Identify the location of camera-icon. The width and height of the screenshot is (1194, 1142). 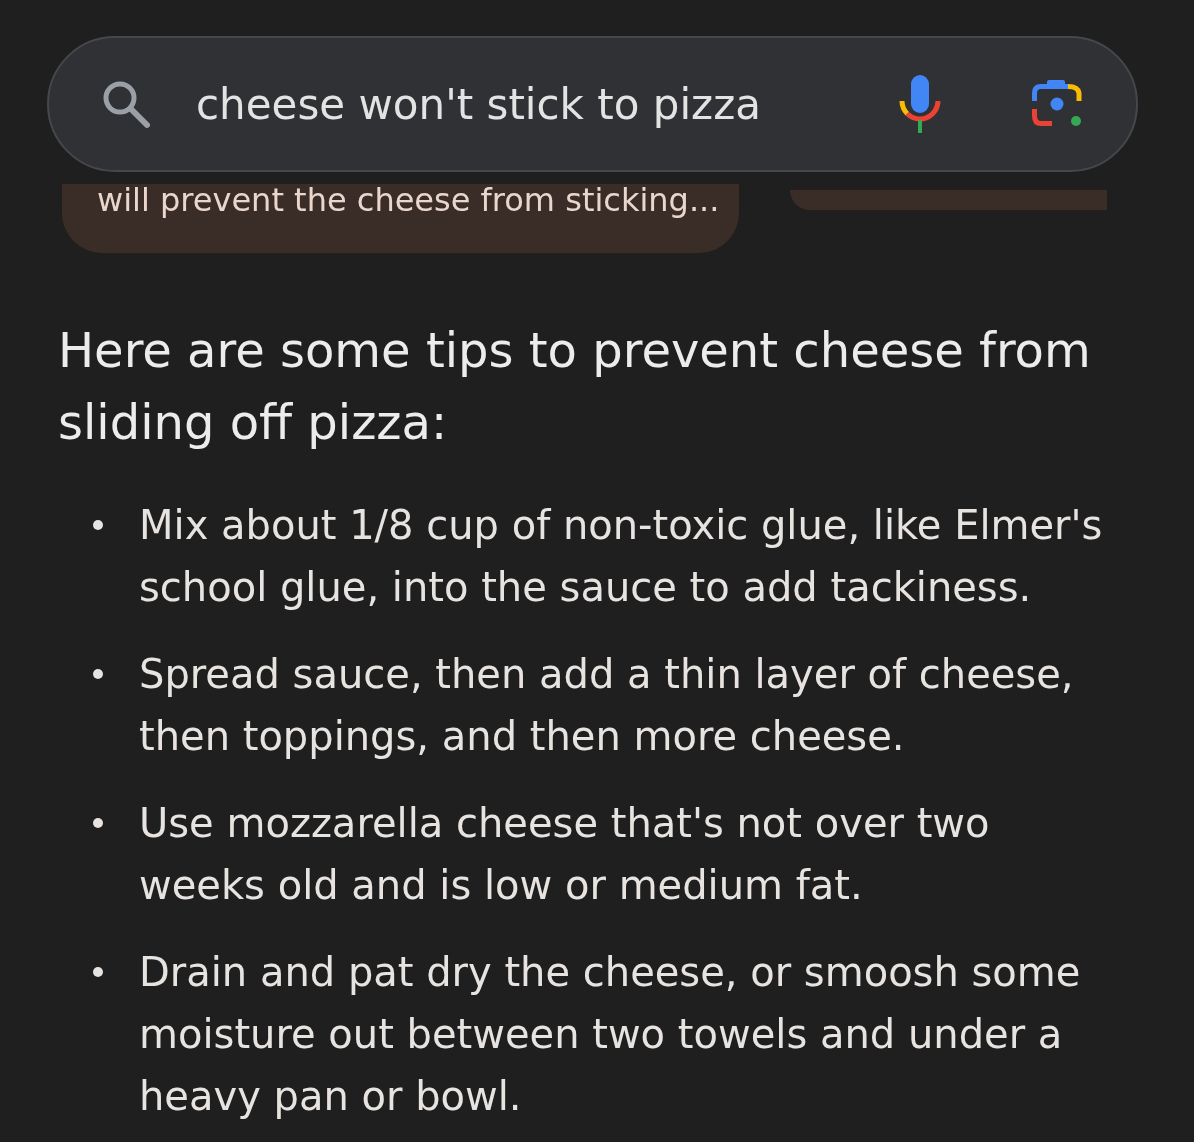
(1057, 104).